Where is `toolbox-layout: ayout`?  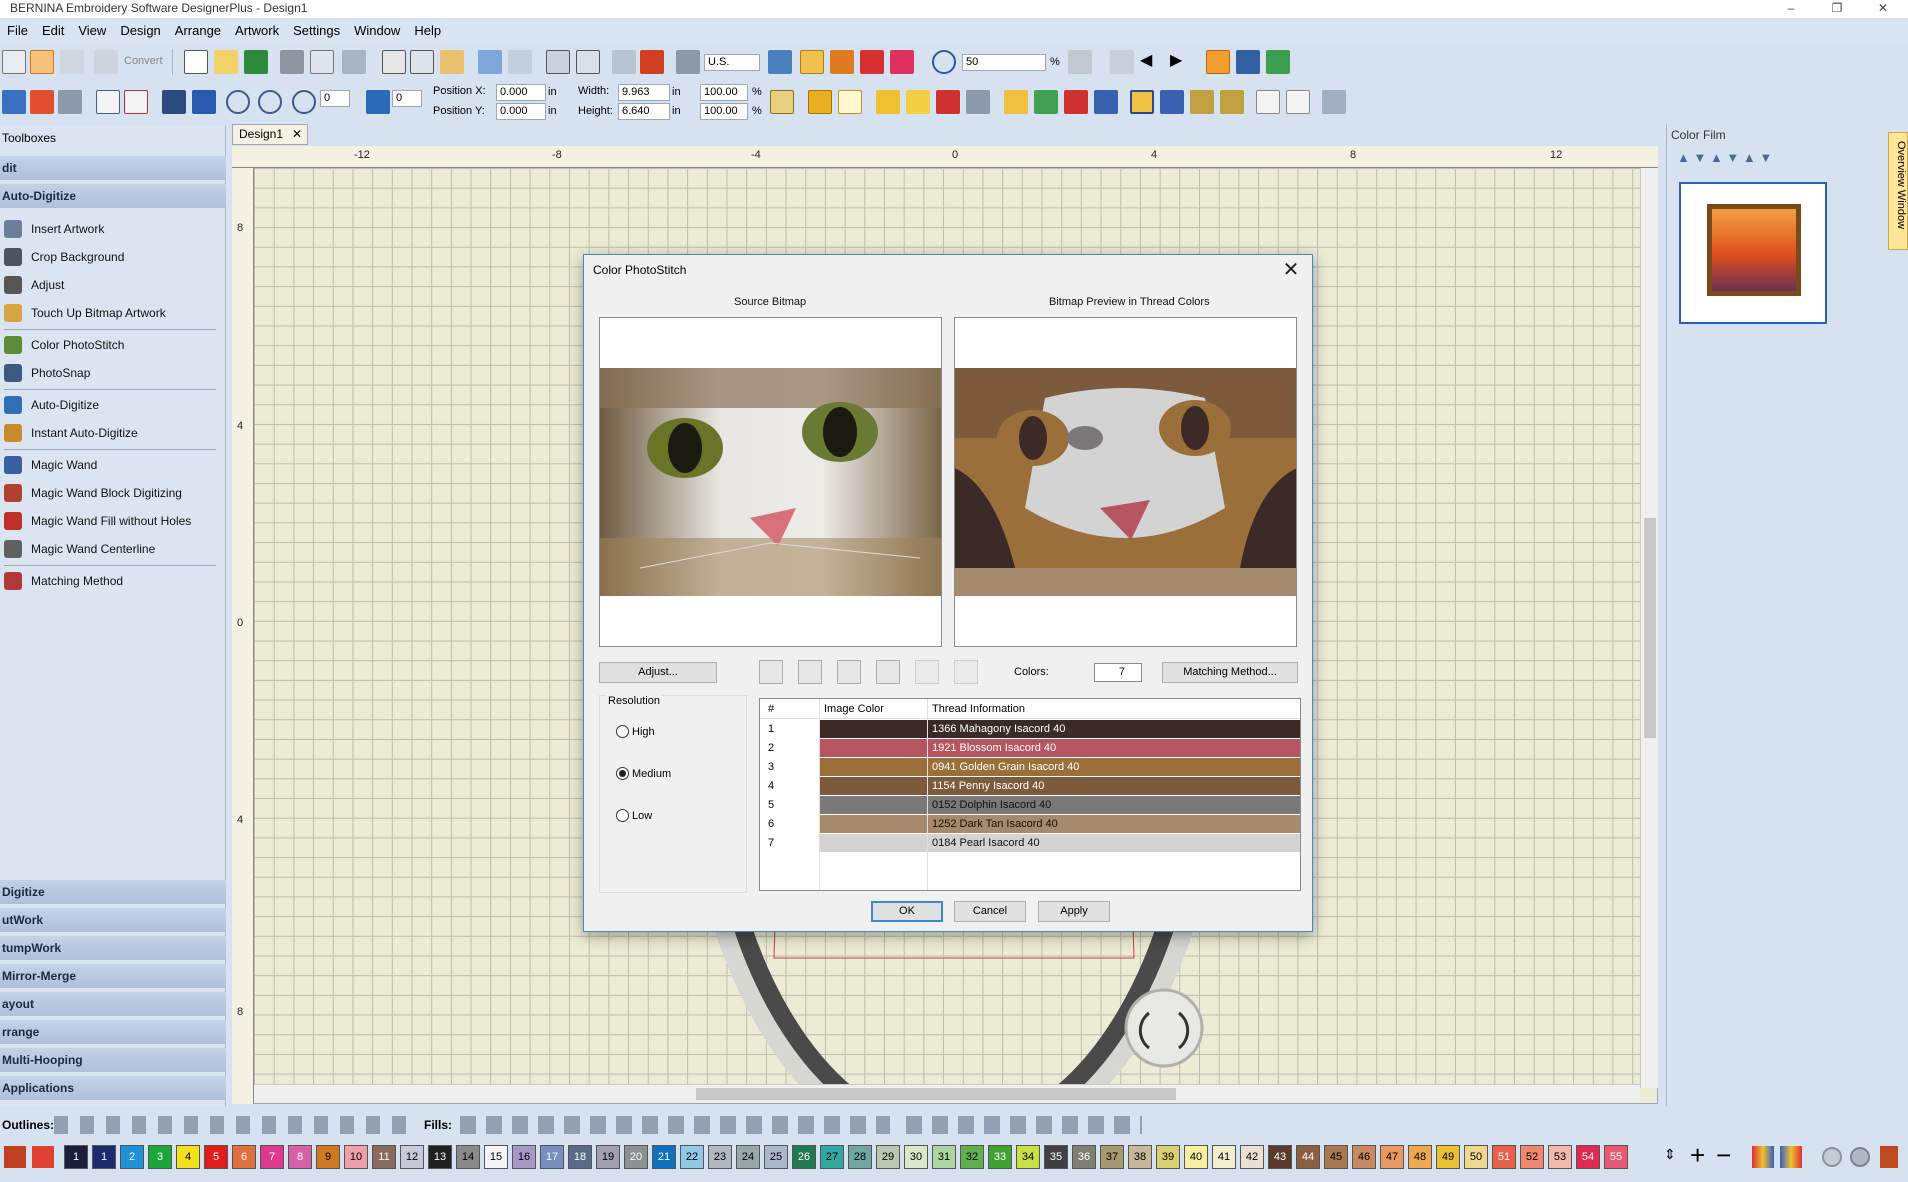 toolbox-layout: ayout is located at coordinates (113, 1004).